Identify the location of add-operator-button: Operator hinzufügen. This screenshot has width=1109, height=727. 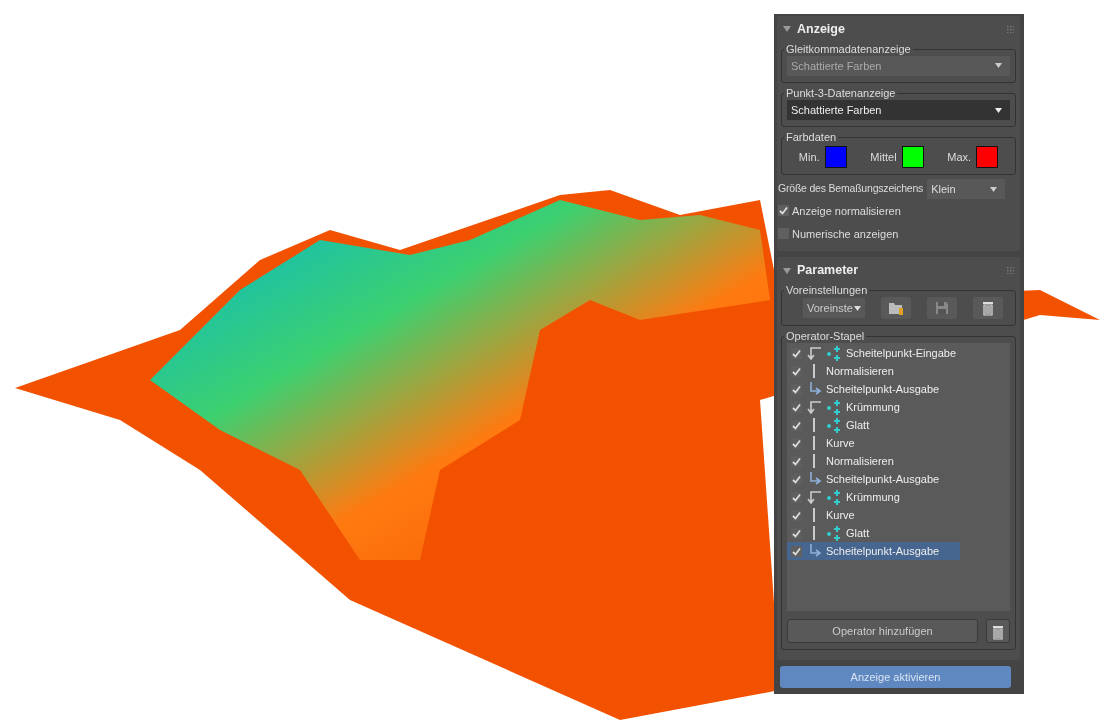
(882, 631).